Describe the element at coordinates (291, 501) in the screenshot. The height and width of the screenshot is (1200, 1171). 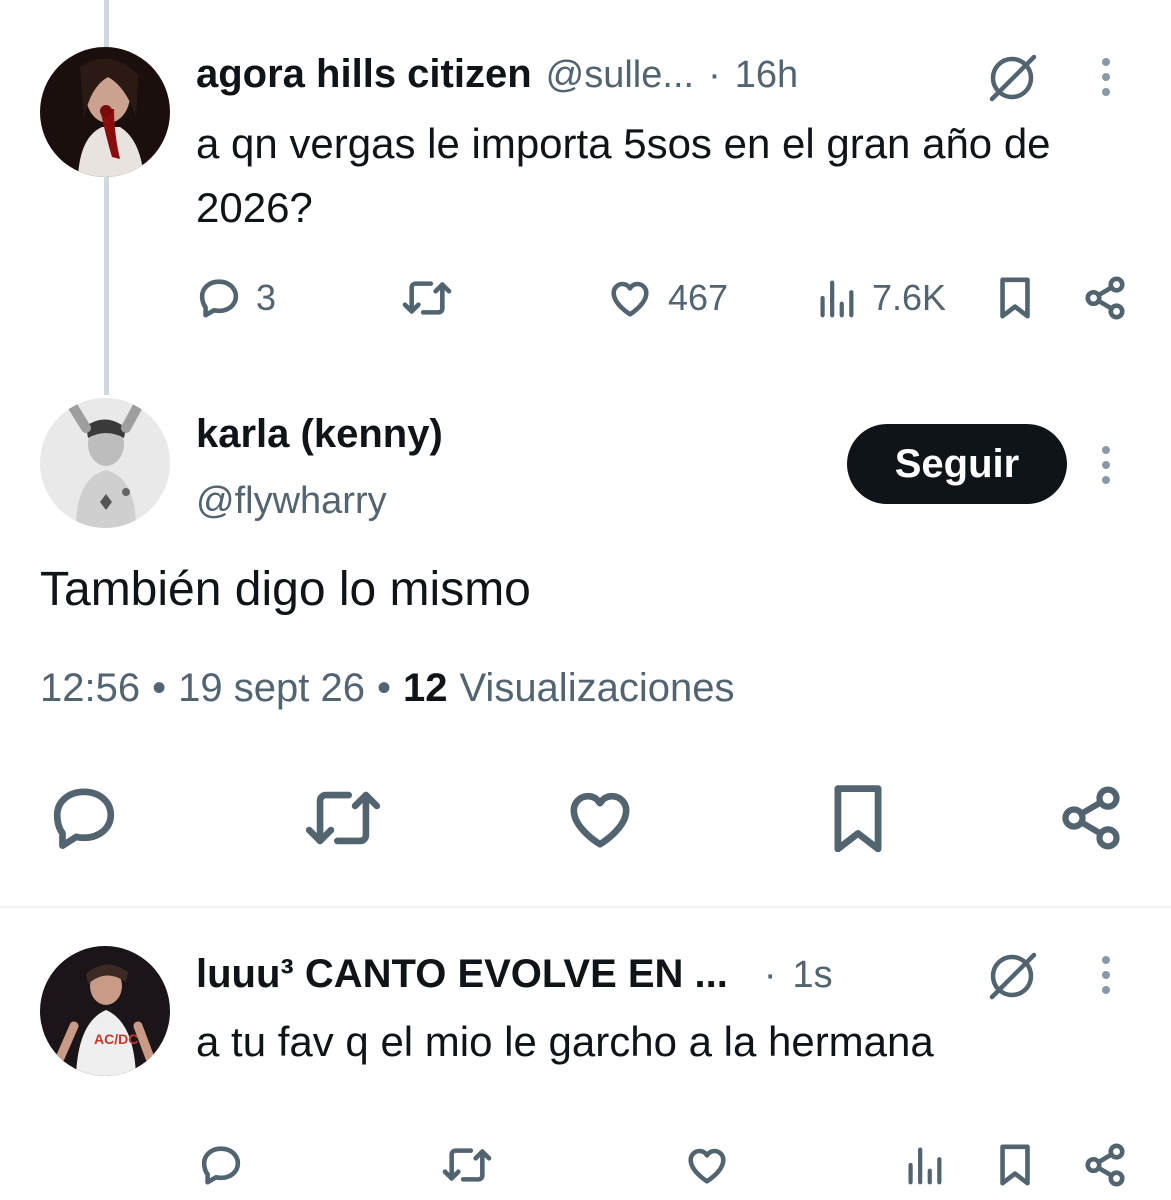
I see `handle: @flywharry` at that location.